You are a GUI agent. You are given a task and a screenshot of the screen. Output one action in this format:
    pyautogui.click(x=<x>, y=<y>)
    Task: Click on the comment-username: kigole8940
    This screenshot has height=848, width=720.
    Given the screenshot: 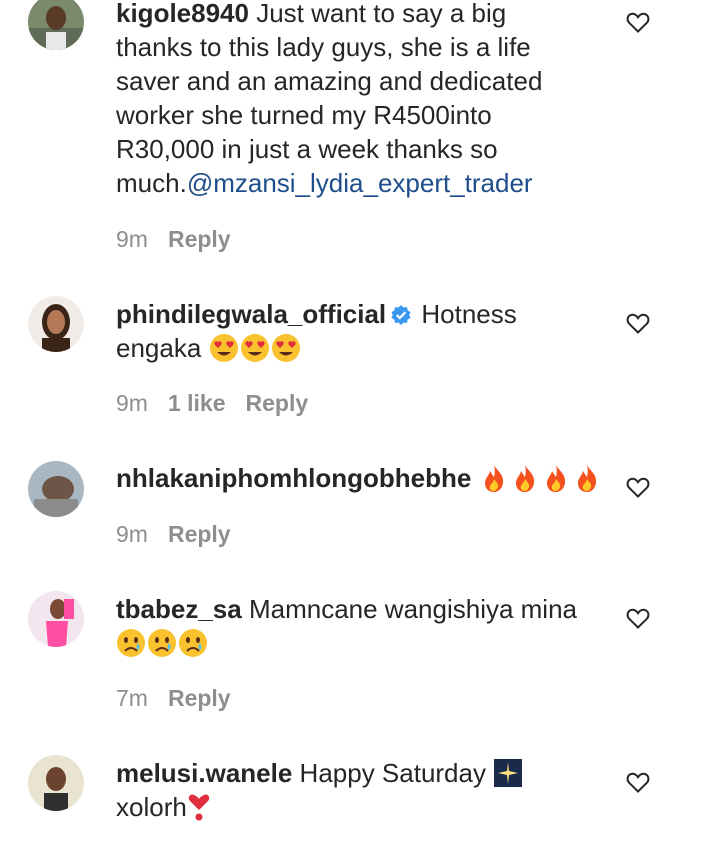 What is the action you would take?
    pyautogui.click(x=182, y=14)
    